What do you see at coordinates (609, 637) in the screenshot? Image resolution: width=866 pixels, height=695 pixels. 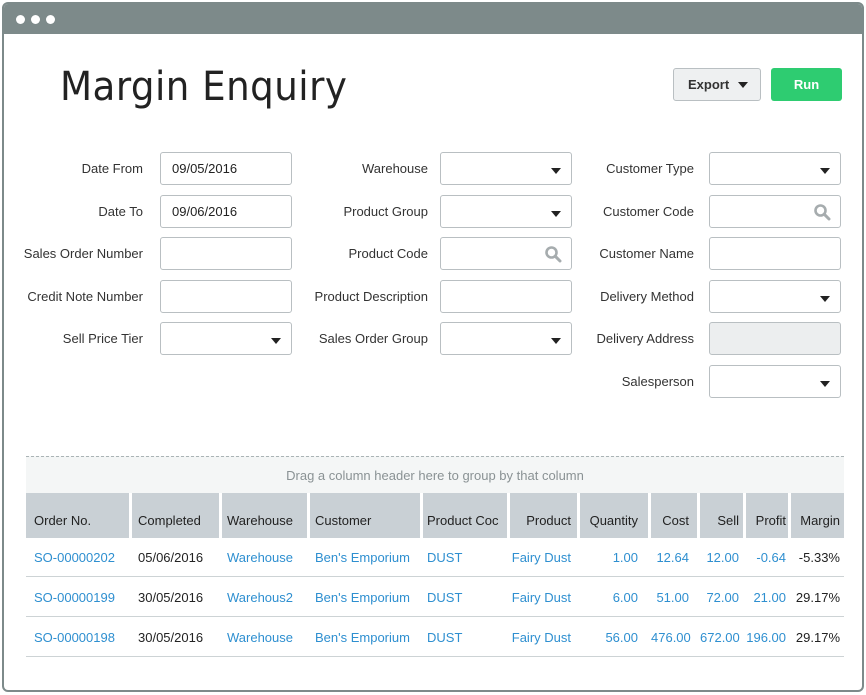 I see `cell-quantity: 56.00` at bounding box center [609, 637].